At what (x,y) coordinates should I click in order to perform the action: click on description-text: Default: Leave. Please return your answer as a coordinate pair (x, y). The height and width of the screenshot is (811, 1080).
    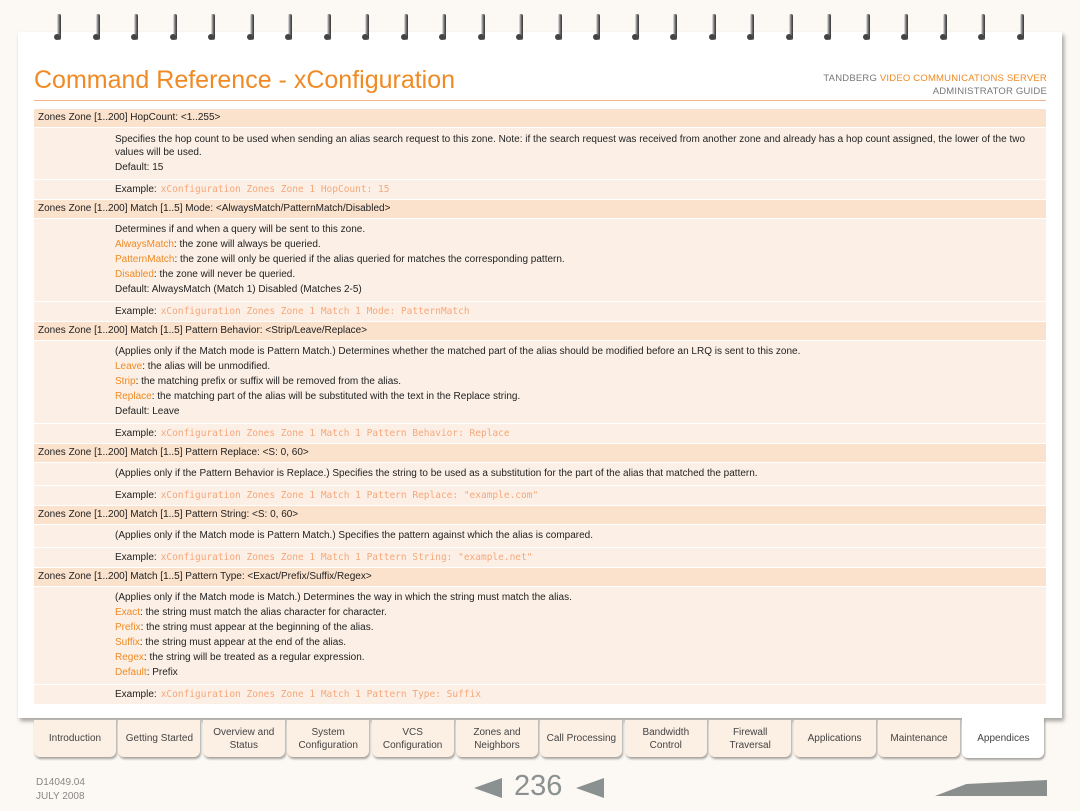
    Looking at the image, I should click on (147, 411).